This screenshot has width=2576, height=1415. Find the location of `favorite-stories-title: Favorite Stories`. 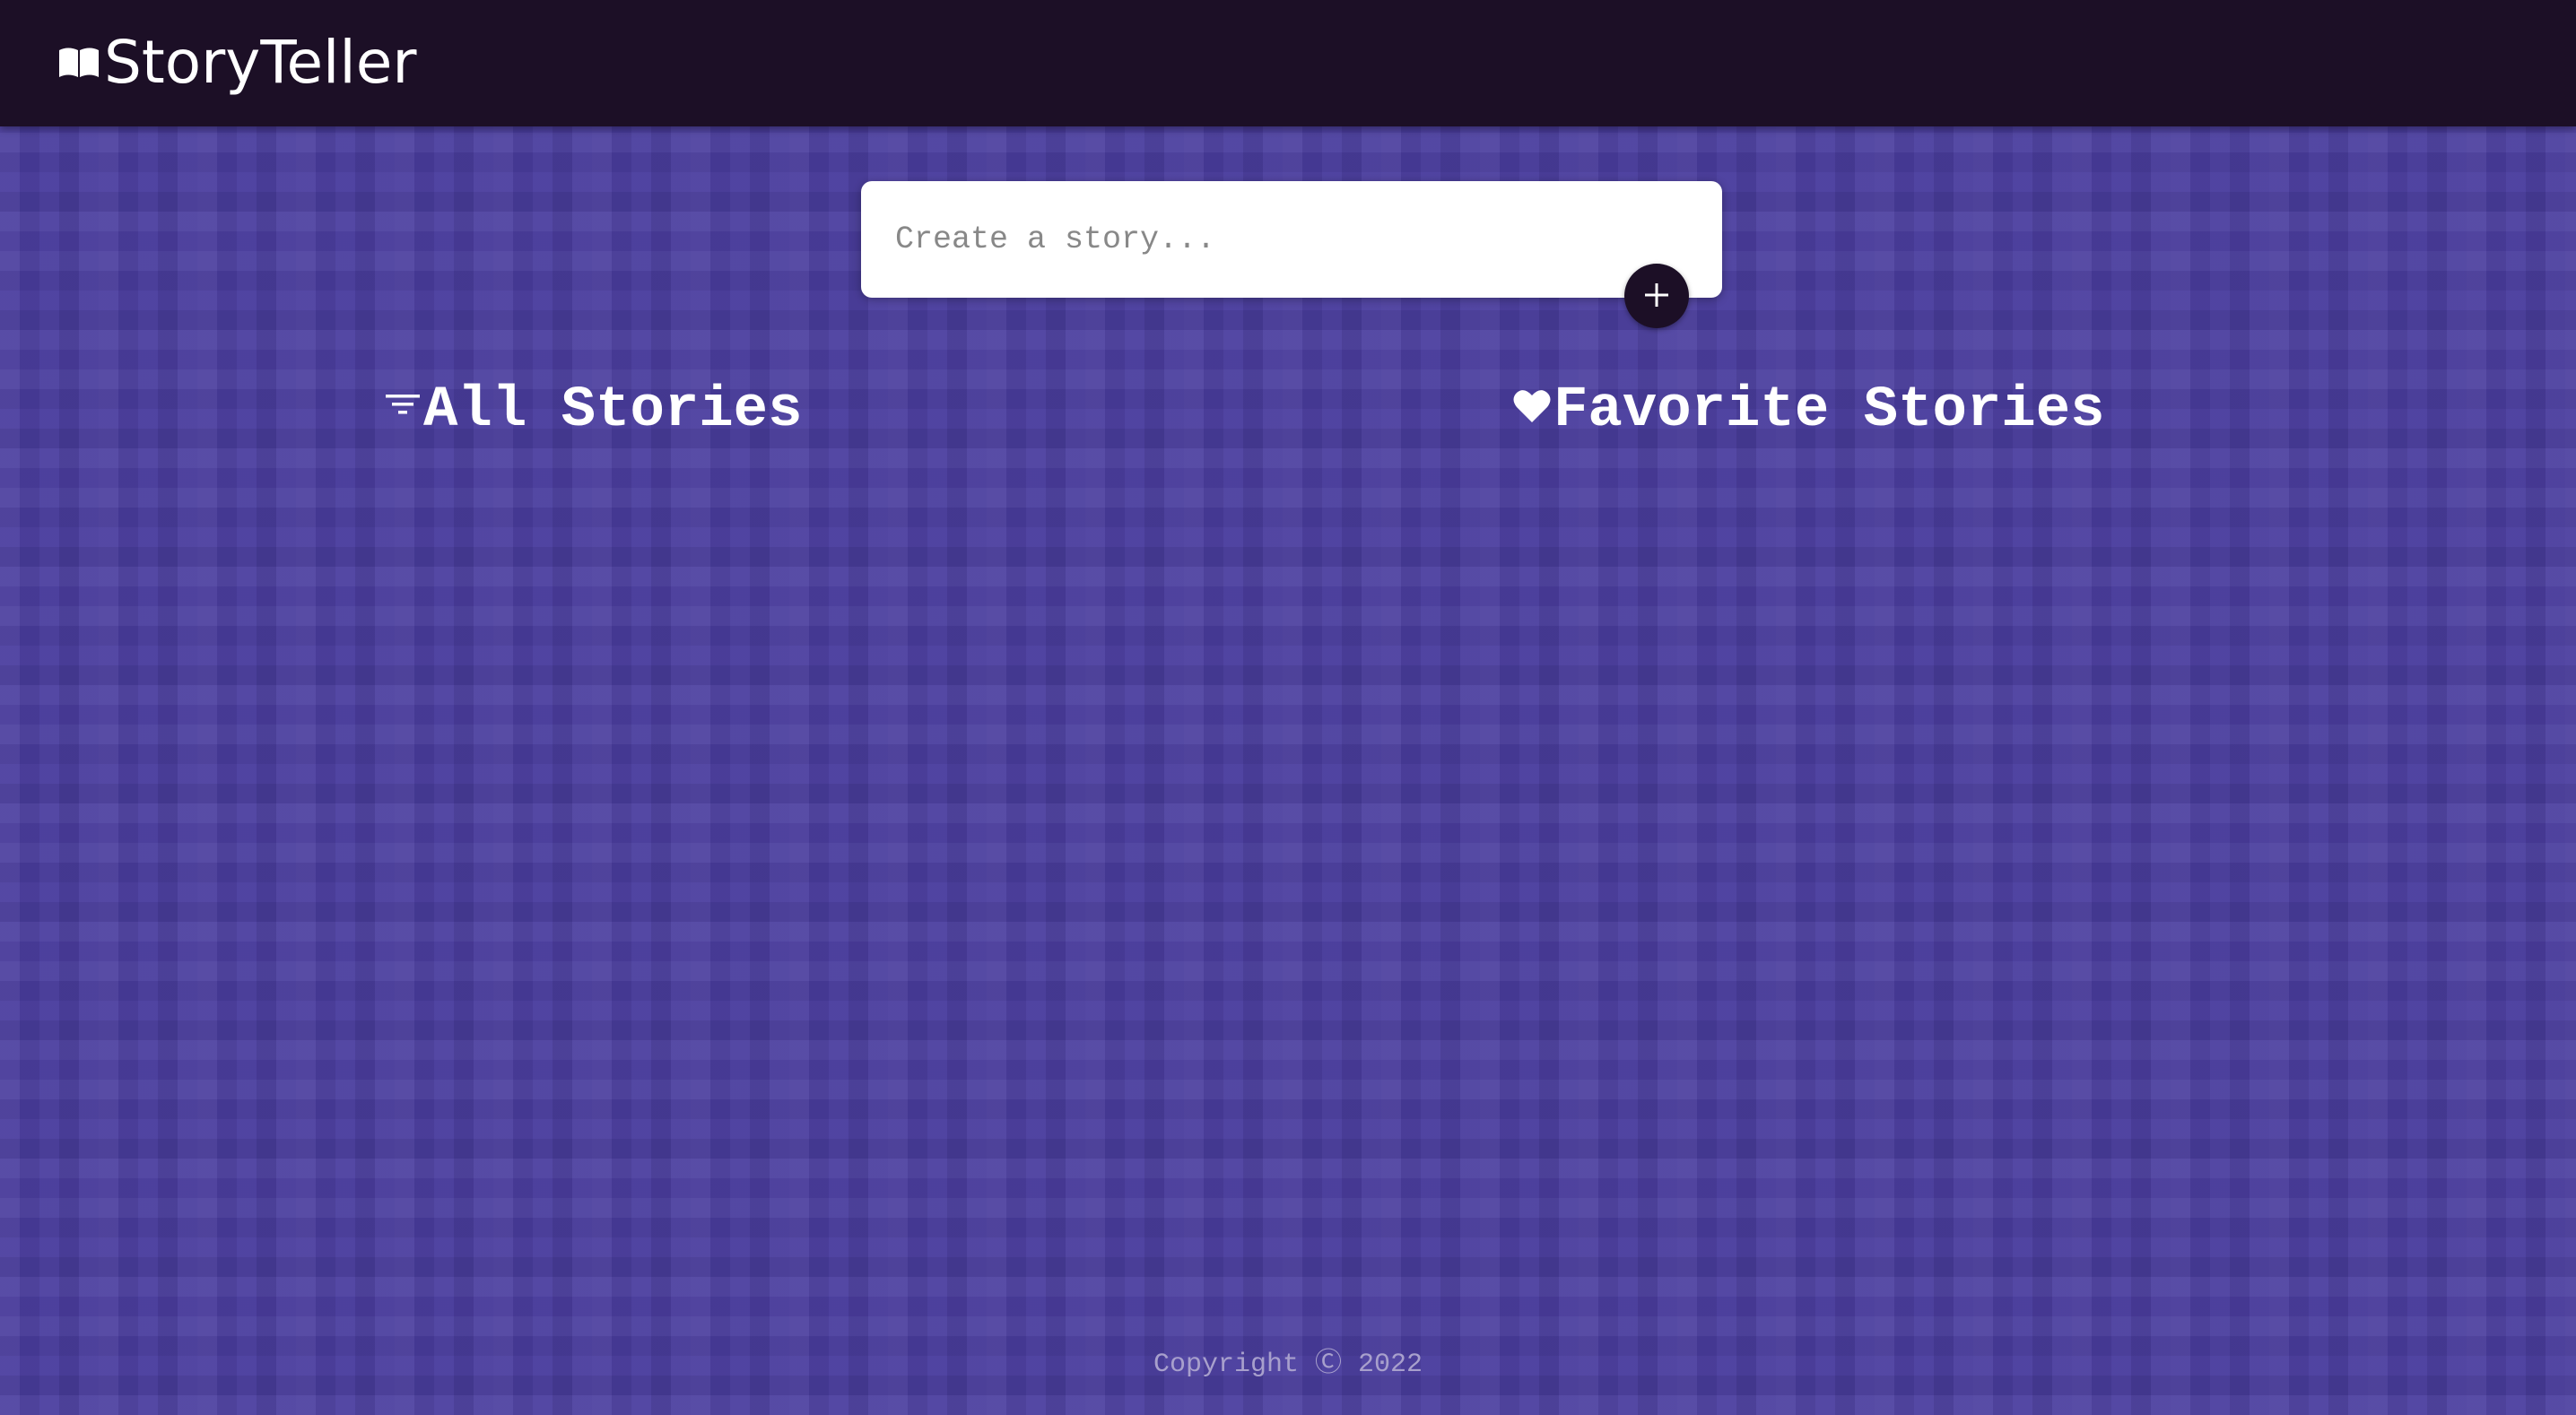

favorite-stories-title: Favorite Stories is located at coordinates (1829, 411).